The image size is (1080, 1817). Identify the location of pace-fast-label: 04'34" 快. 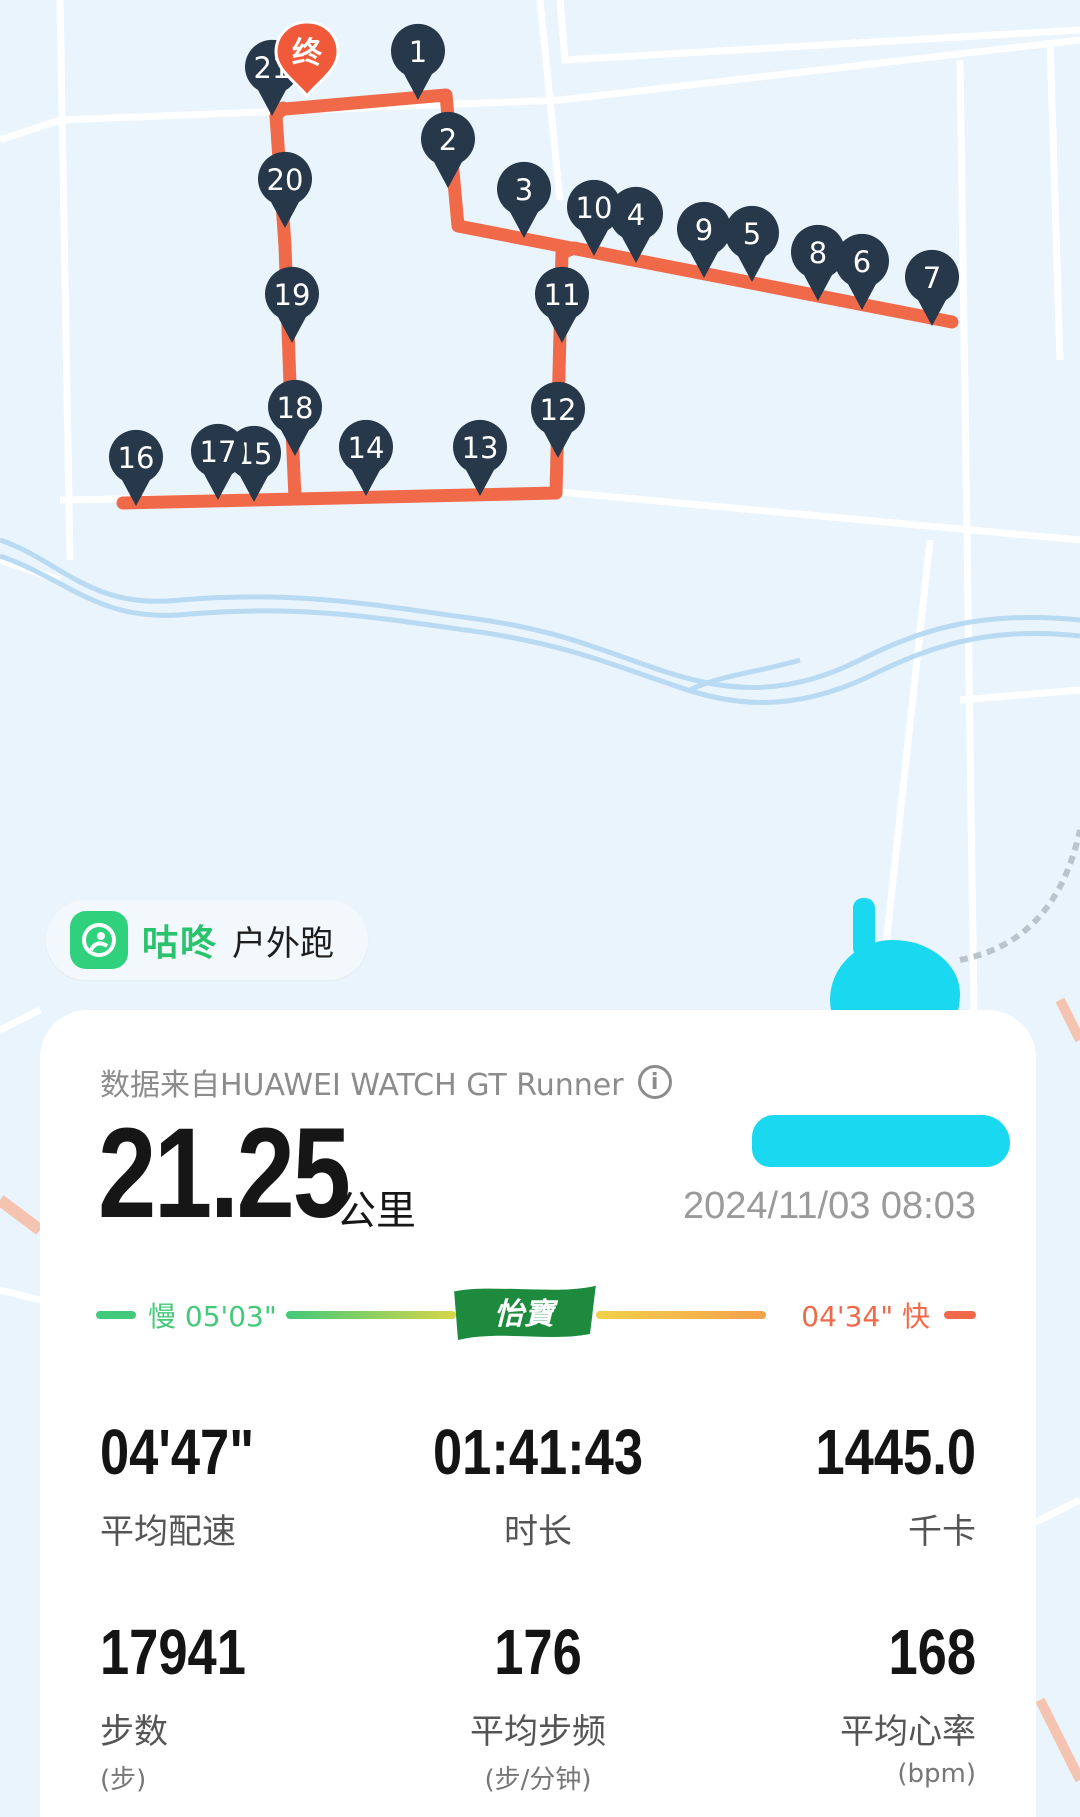
(865, 1315).